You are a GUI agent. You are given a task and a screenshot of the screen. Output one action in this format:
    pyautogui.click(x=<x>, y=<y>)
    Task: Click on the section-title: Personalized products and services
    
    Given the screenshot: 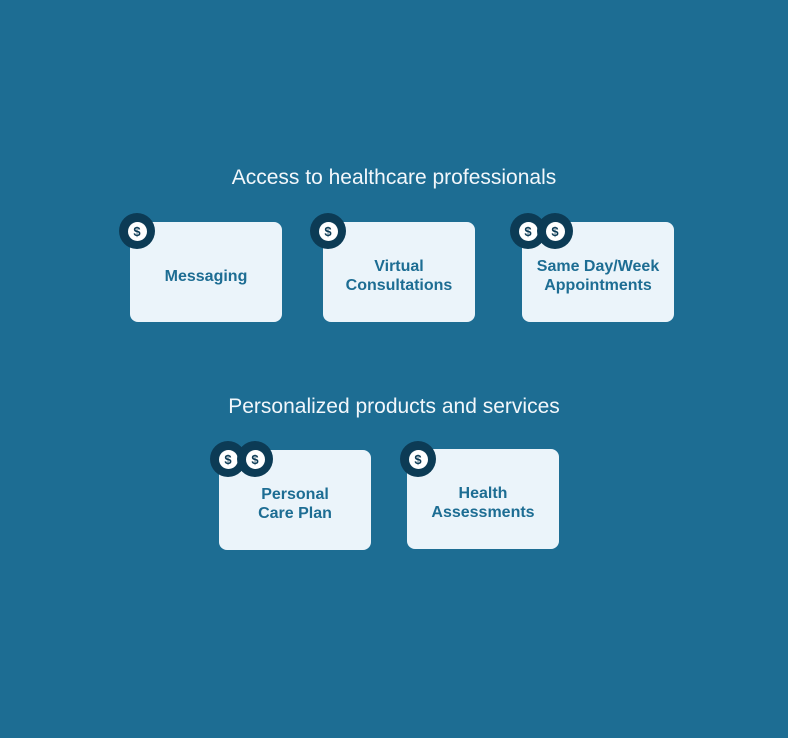 What is the action you would take?
    pyautogui.click(x=394, y=406)
    